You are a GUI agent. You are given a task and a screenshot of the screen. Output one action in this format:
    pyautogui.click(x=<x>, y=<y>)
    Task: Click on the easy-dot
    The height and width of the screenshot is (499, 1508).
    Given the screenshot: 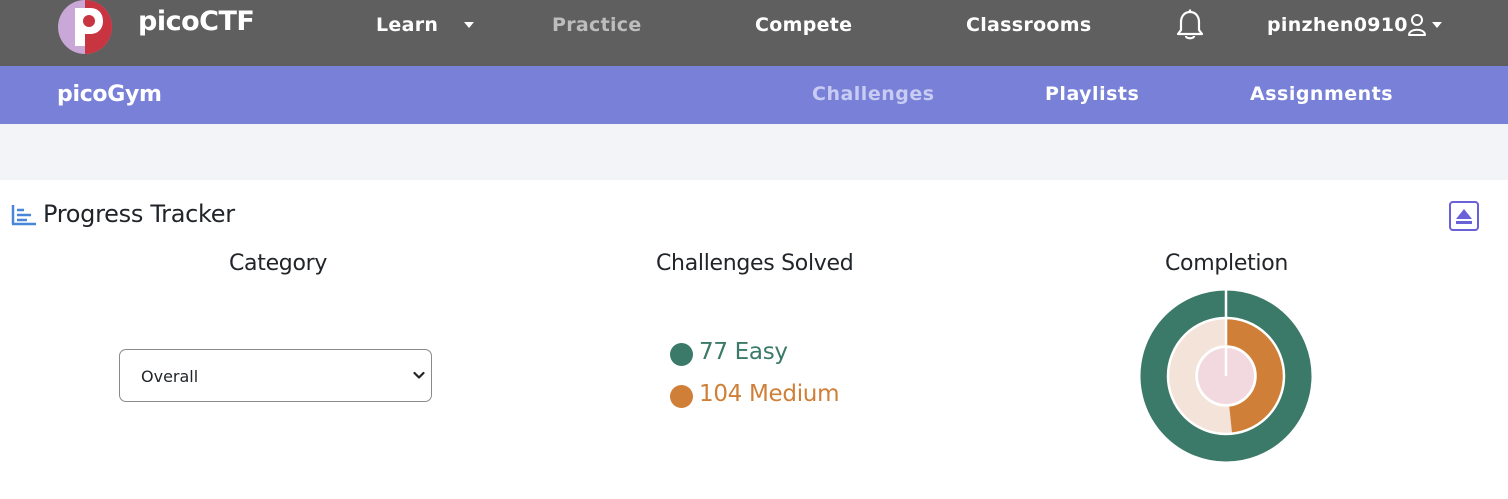 What is the action you would take?
    pyautogui.click(x=681, y=354)
    